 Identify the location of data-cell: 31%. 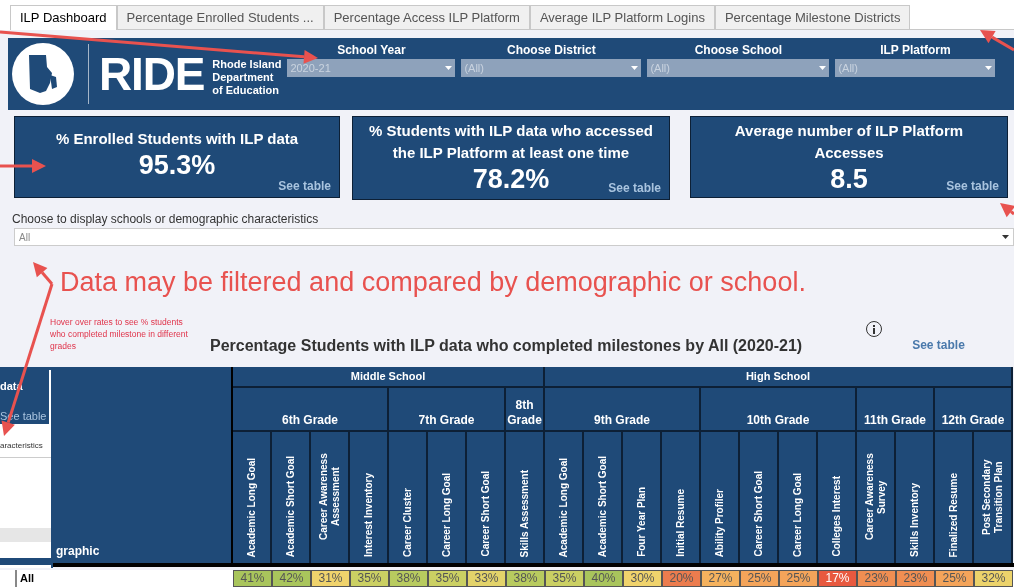
(330, 578).